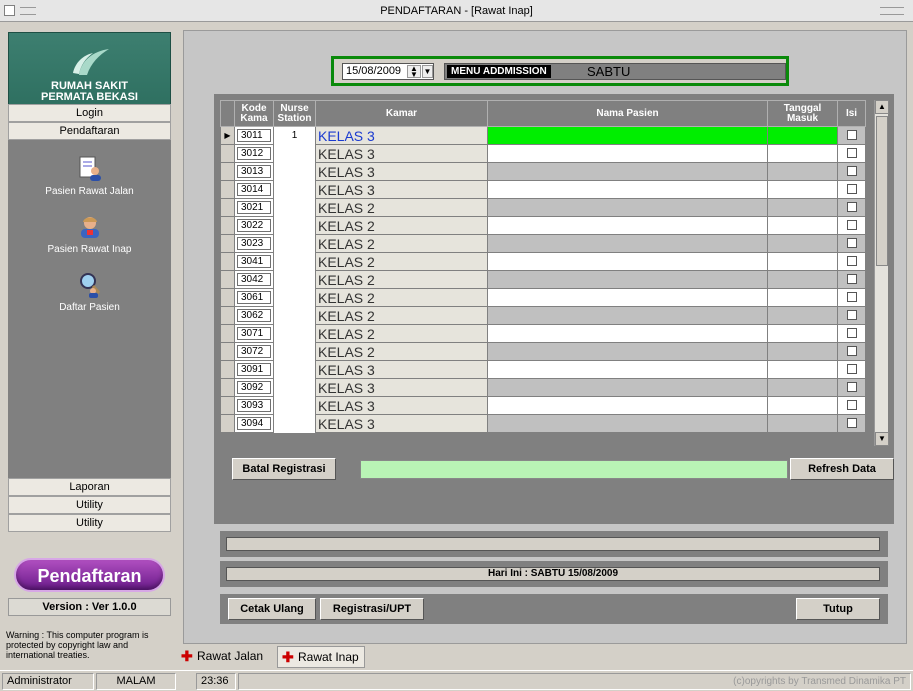 This screenshot has height=691, width=913. Describe the element at coordinates (838, 609) in the screenshot. I see `tutup-button: Tutup` at that location.